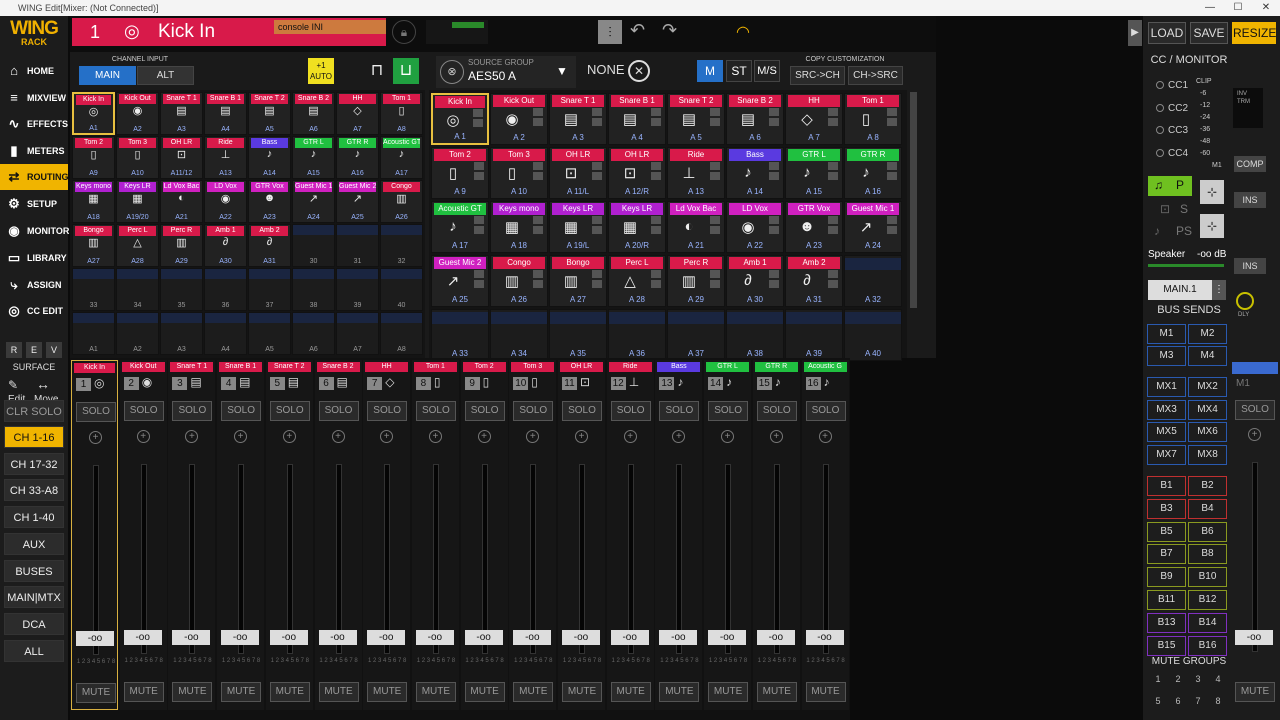 The image size is (1280, 720). What do you see at coordinates (1166, 387) in the screenshot?
I see `matrix-send-mx1: MX1` at bounding box center [1166, 387].